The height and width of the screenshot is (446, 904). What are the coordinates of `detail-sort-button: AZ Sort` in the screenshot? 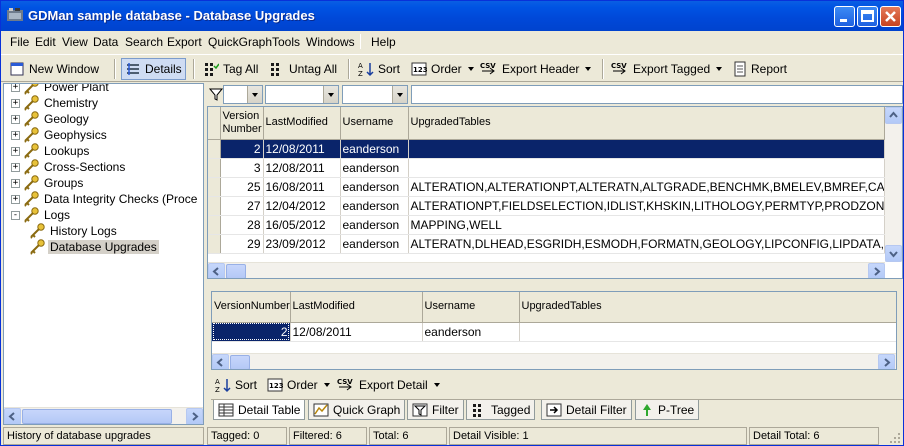 It's located at (236, 385).